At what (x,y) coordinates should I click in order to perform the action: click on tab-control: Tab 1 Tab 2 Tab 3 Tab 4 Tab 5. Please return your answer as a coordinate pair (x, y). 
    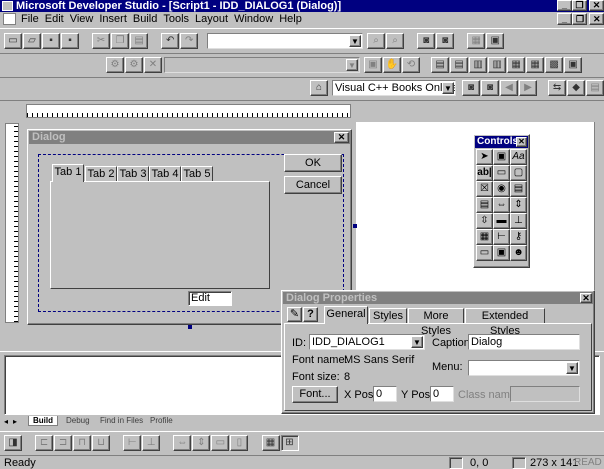
    Looking at the image, I should click on (162, 229).